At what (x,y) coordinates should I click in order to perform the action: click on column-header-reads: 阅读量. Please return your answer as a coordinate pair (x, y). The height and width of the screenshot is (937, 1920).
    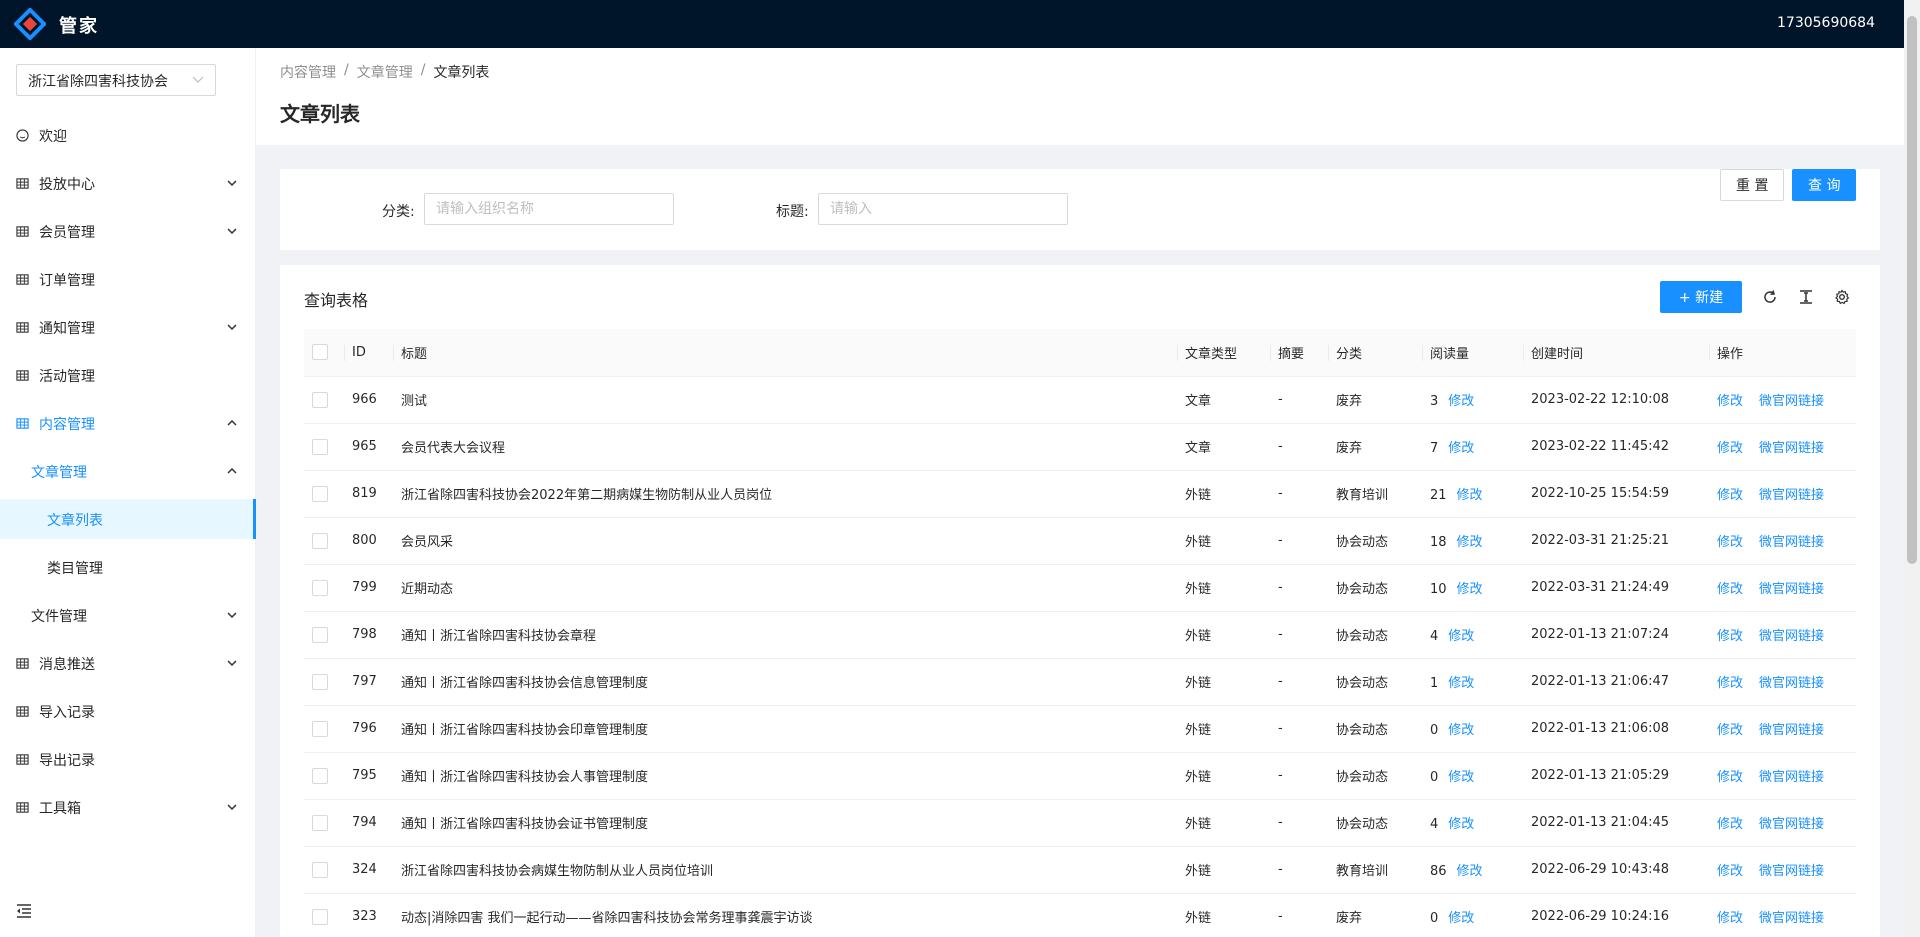
    Looking at the image, I should click on (1472, 353).